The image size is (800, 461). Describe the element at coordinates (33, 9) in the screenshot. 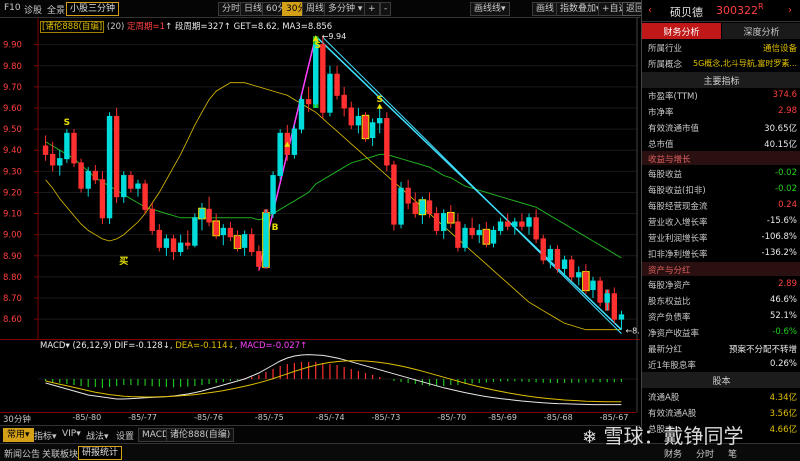

I see `diagnose-button: 诊股` at that location.